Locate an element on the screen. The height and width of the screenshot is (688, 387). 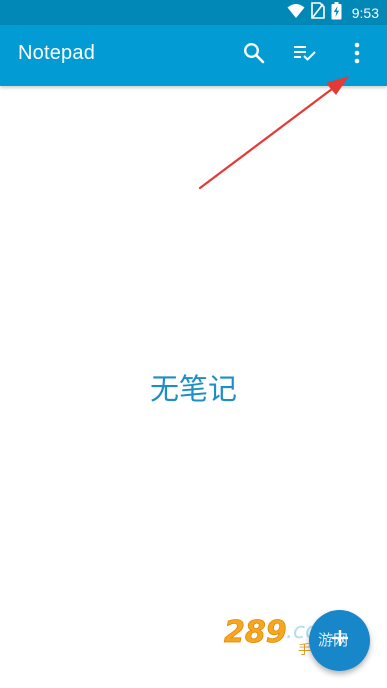
no-sim-icon is located at coordinates (317, 13).